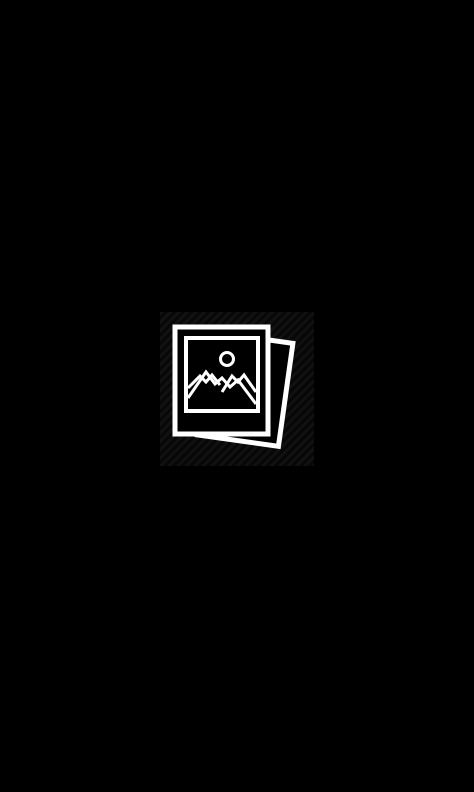 The width and height of the screenshot is (474, 792). Describe the element at coordinates (221, 380) in the screenshot. I see `front-photo-frame` at that location.